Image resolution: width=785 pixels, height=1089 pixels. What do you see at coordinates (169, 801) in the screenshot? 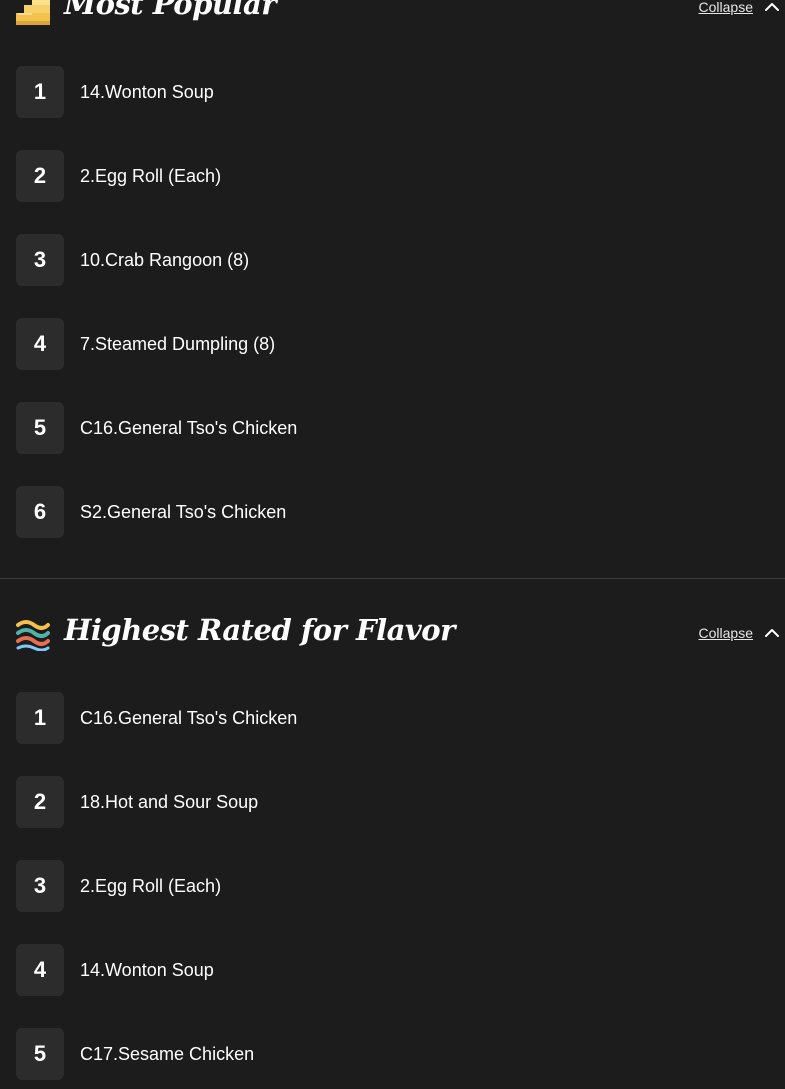
I see `item-name: 18.Hot and Sour Soup` at bounding box center [169, 801].